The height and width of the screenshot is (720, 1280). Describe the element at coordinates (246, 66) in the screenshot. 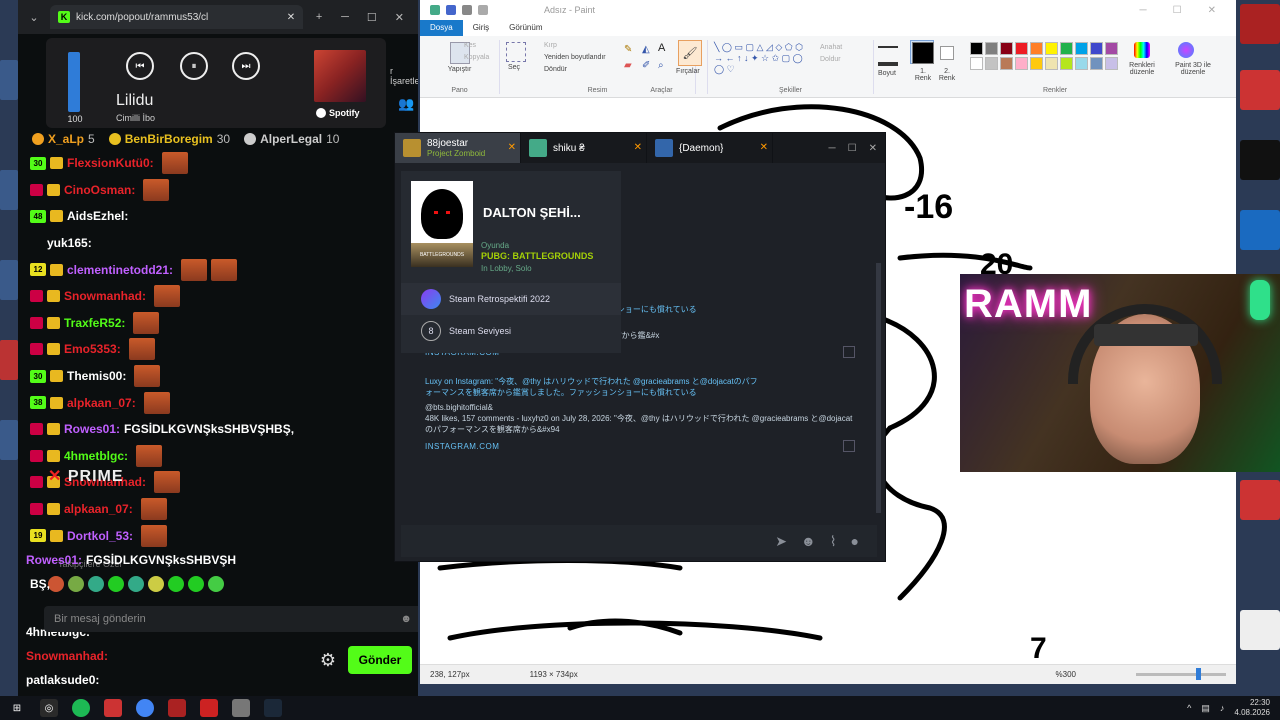

I see `next-track-button: ⏭` at that location.